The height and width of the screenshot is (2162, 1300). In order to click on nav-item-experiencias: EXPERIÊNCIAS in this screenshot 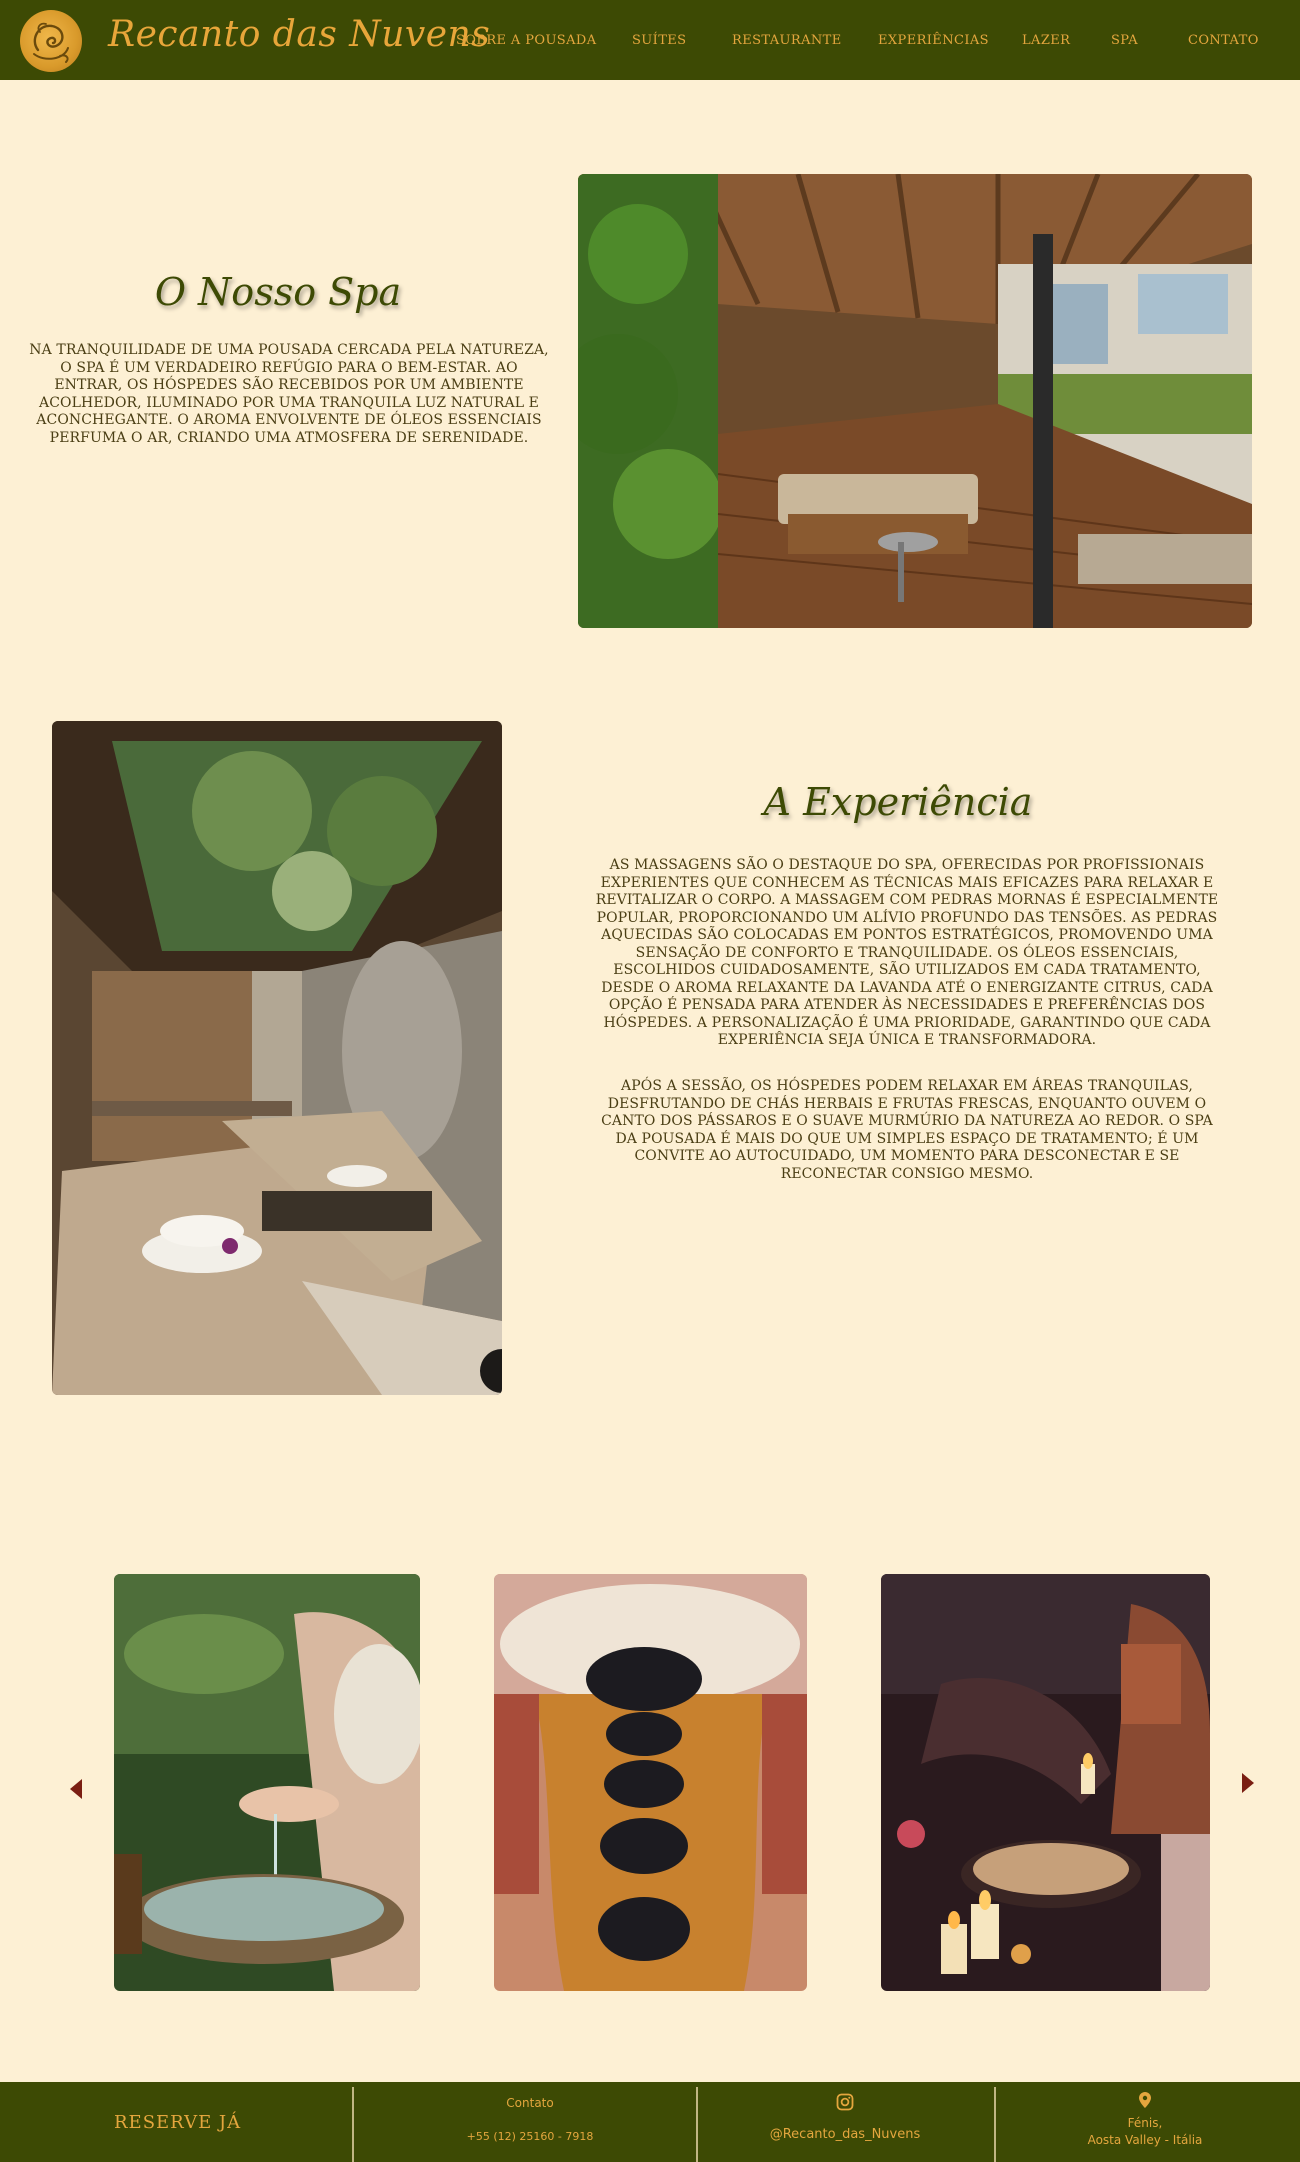, I will do `click(933, 40)`.